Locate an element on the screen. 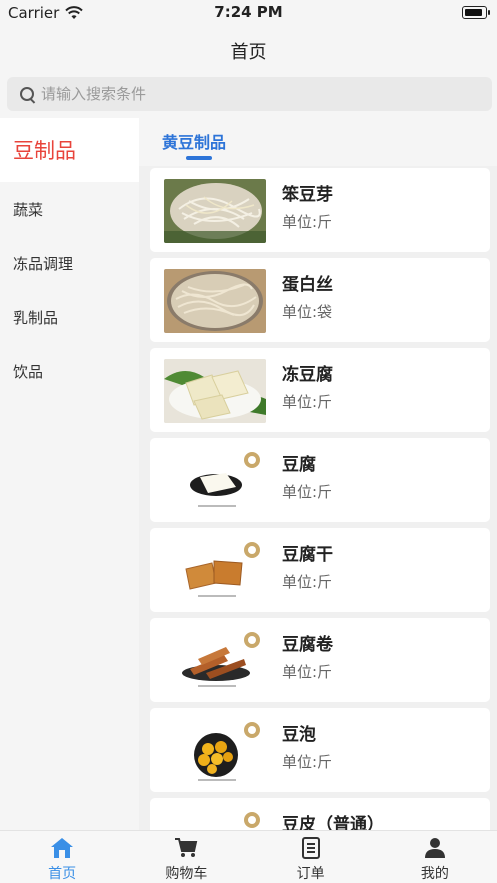  tab-label: 订单 is located at coordinates (310, 874).